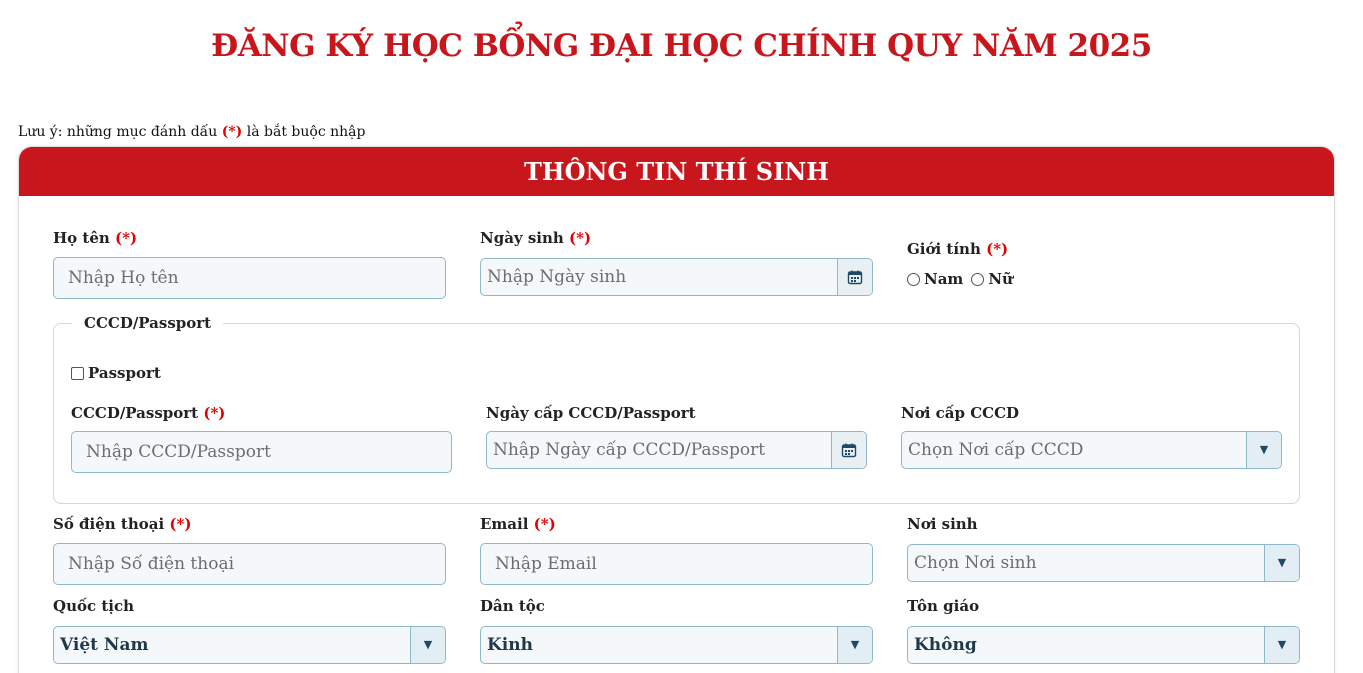 This screenshot has width=1363, height=673. I want to click on gioi-tinh-label: Giới tính (*), so click(958, 249).